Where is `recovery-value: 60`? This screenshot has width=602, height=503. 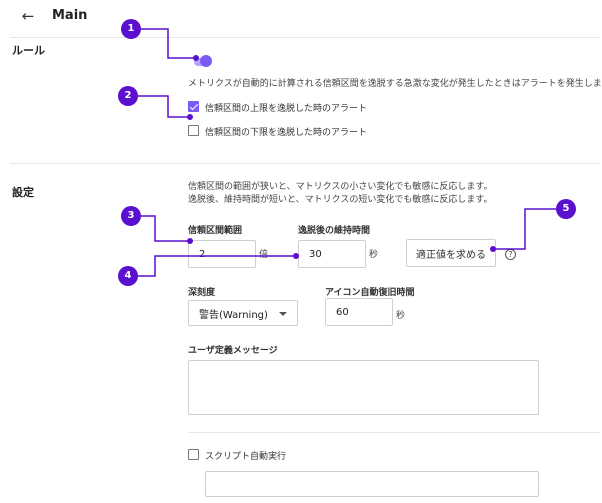
recovery-value: 60 is located at coordinates (342, 312).